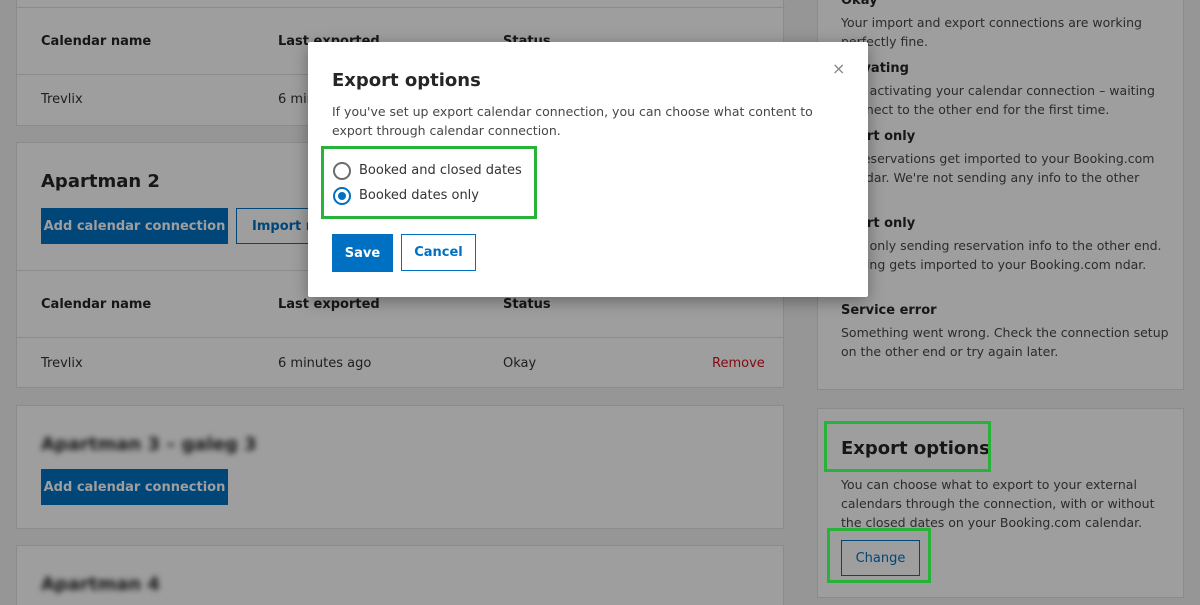  What do you see at coordinates (362, 253) in the screenshot?
I see `save-button: Save` at bounding box center [362, 253].